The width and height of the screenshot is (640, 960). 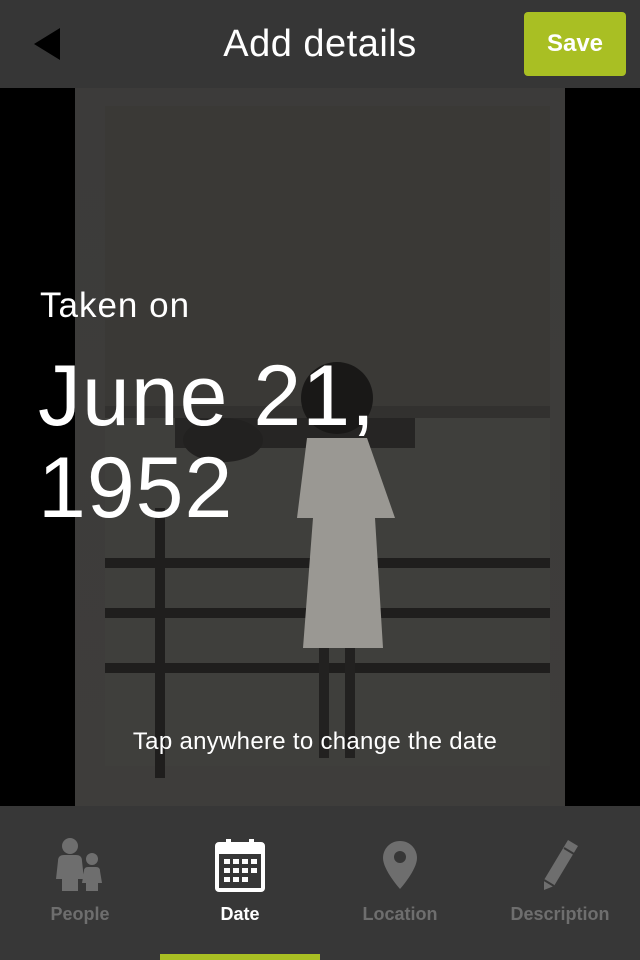 I want to click on taken-on-label: Taken on, so click(x=115, y=305).